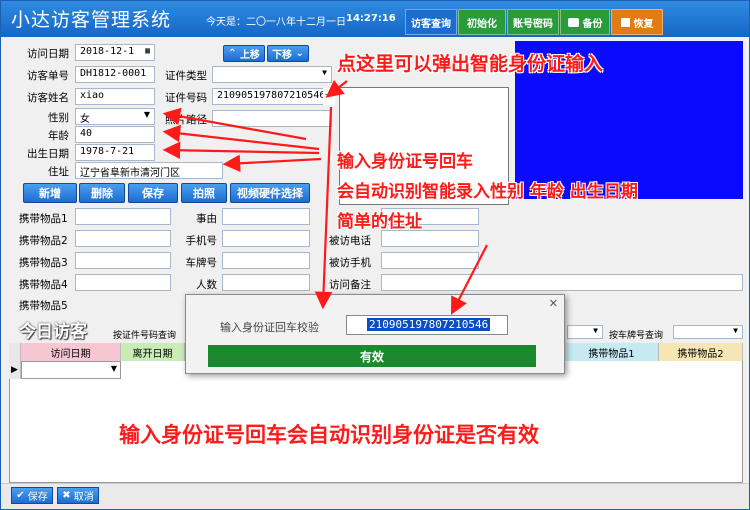 Image resolution: width=750 pixels, height=510 pixels. I want to click on birth-date-field: 1978-7-21, so click(115, 152).